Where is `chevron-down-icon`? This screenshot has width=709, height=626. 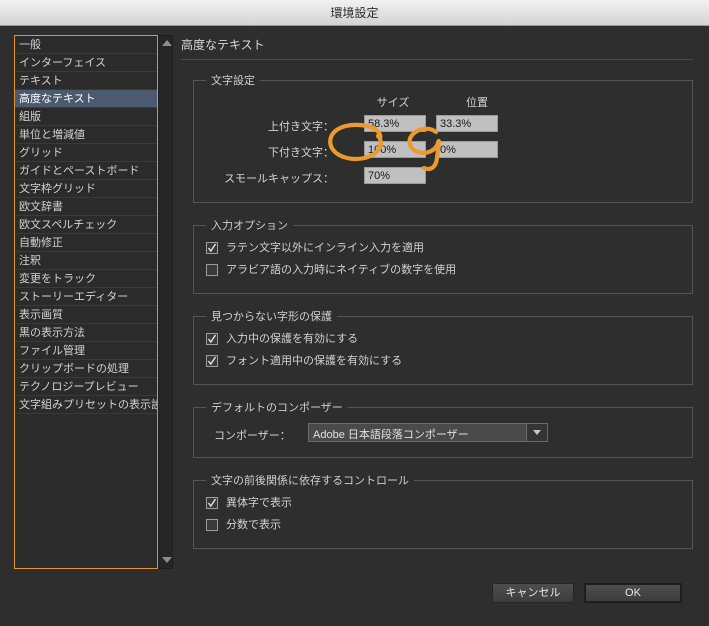 chevron-down-icon is located at coordinates (536, 432).